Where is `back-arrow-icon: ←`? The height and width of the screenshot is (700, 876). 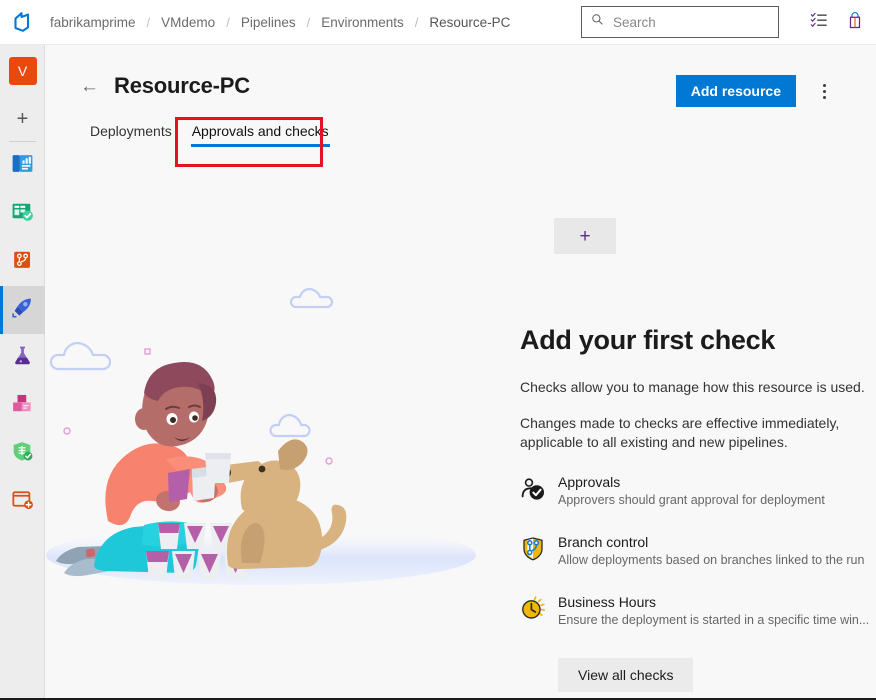
back-arrow-icon: ← is located at coordinates (89, 86).